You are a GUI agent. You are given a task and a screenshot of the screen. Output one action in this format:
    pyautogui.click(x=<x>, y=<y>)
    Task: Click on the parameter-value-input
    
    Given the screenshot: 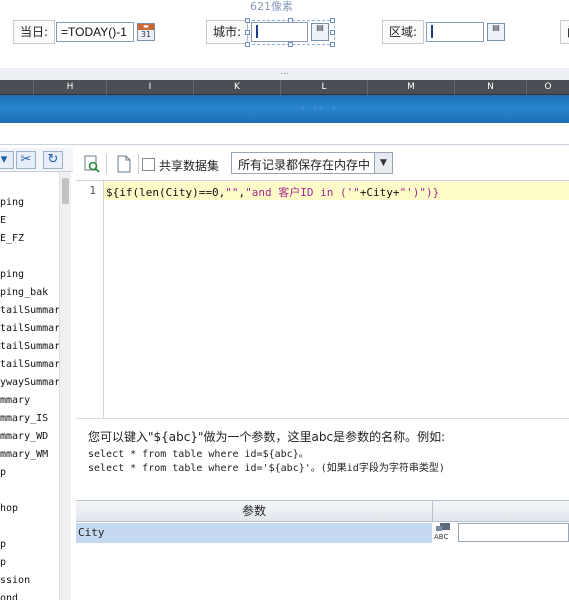 What is the action you would take?
    pyautogui.click(x=513, y=532)
    